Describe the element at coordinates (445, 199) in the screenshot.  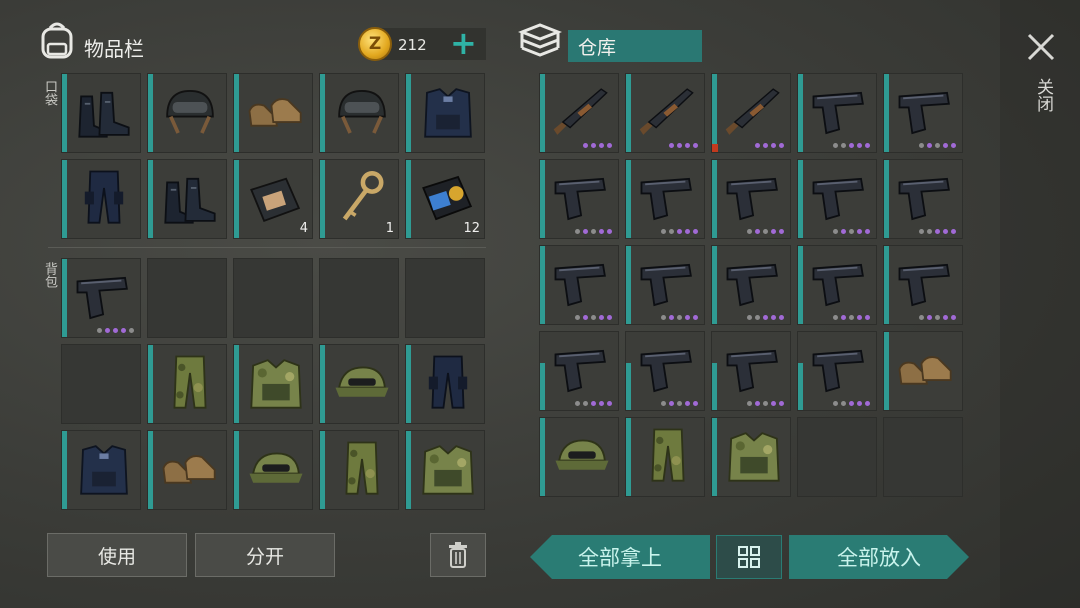
I see `item-slot: 12` at that location.